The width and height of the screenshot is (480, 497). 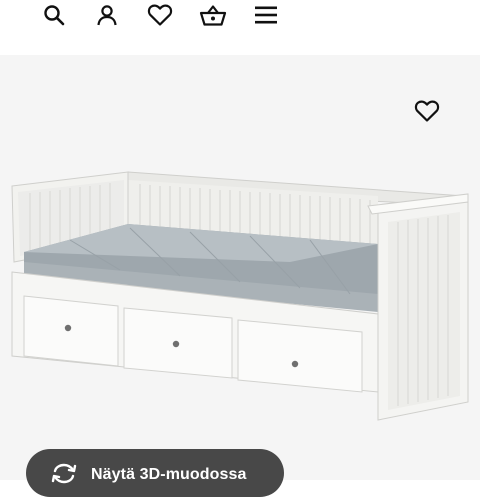 What do you see at coordinates (240, 17) in the screenshot?
I see `top-navigation` at bounding box center [240, 17].